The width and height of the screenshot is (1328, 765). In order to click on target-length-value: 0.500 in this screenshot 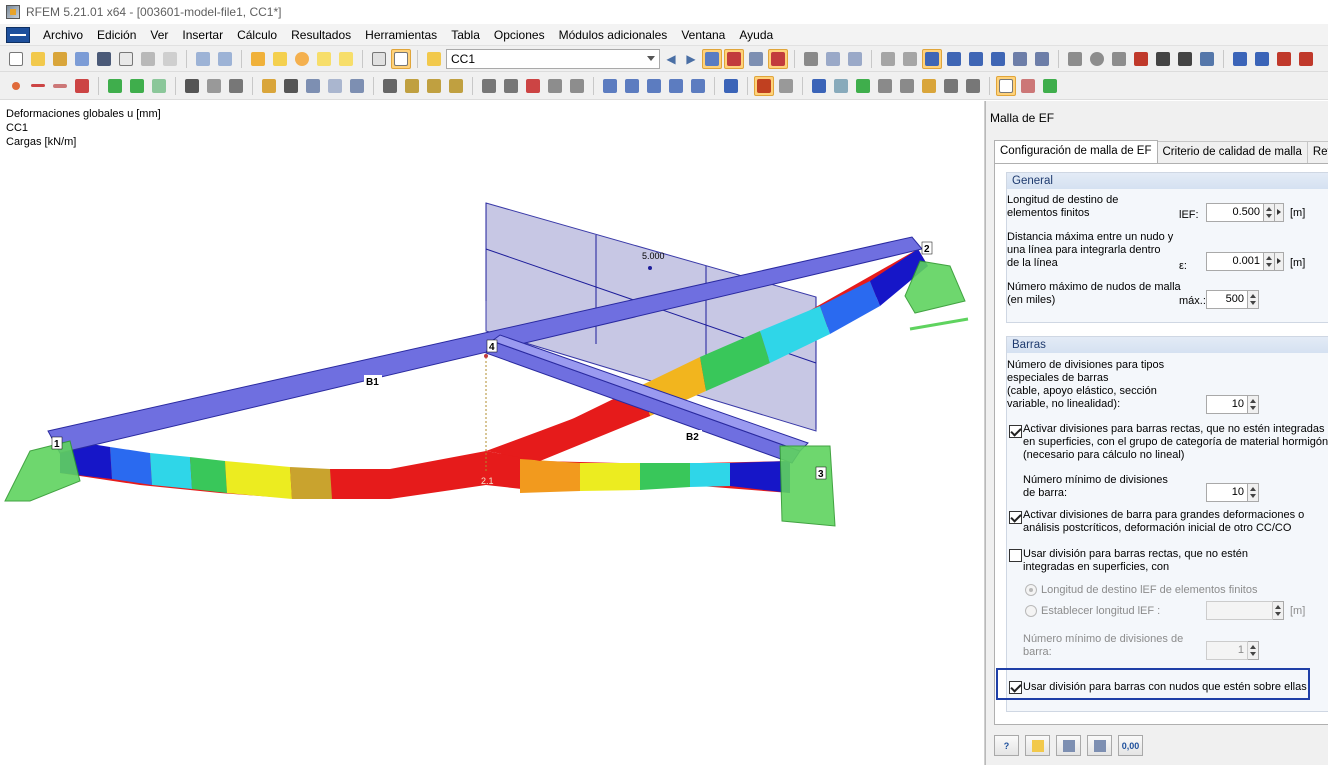, I will do `click(1235, 212)`.